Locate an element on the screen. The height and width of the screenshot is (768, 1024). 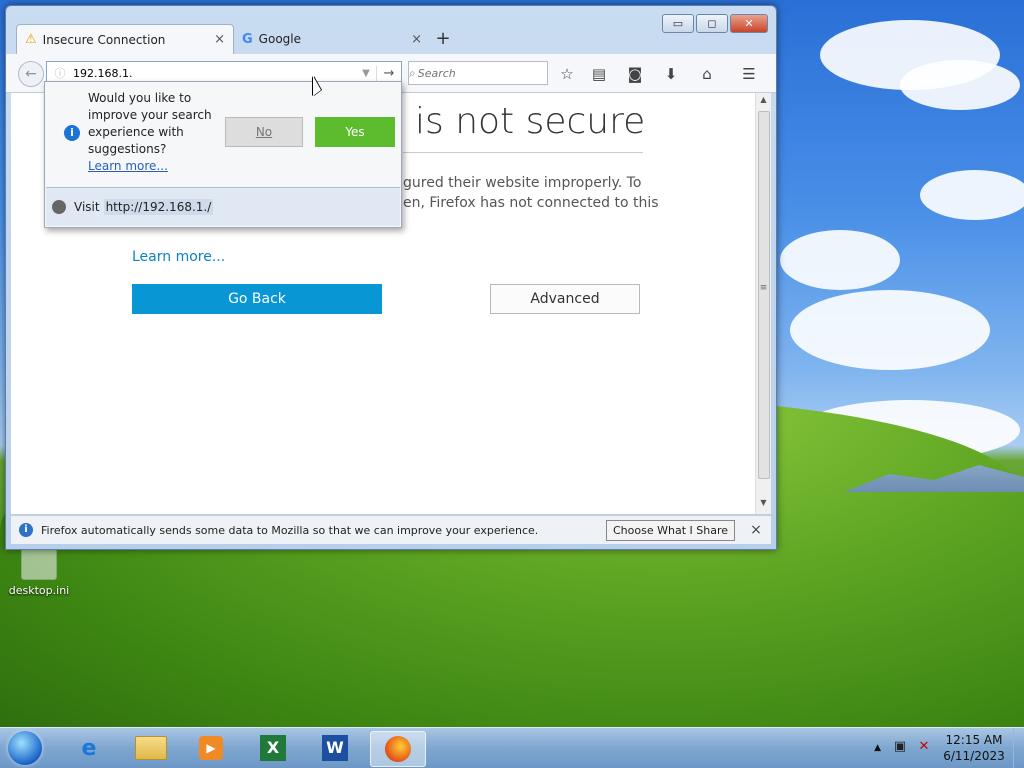
file-explorer-icon is located at coordinates (151, 748).